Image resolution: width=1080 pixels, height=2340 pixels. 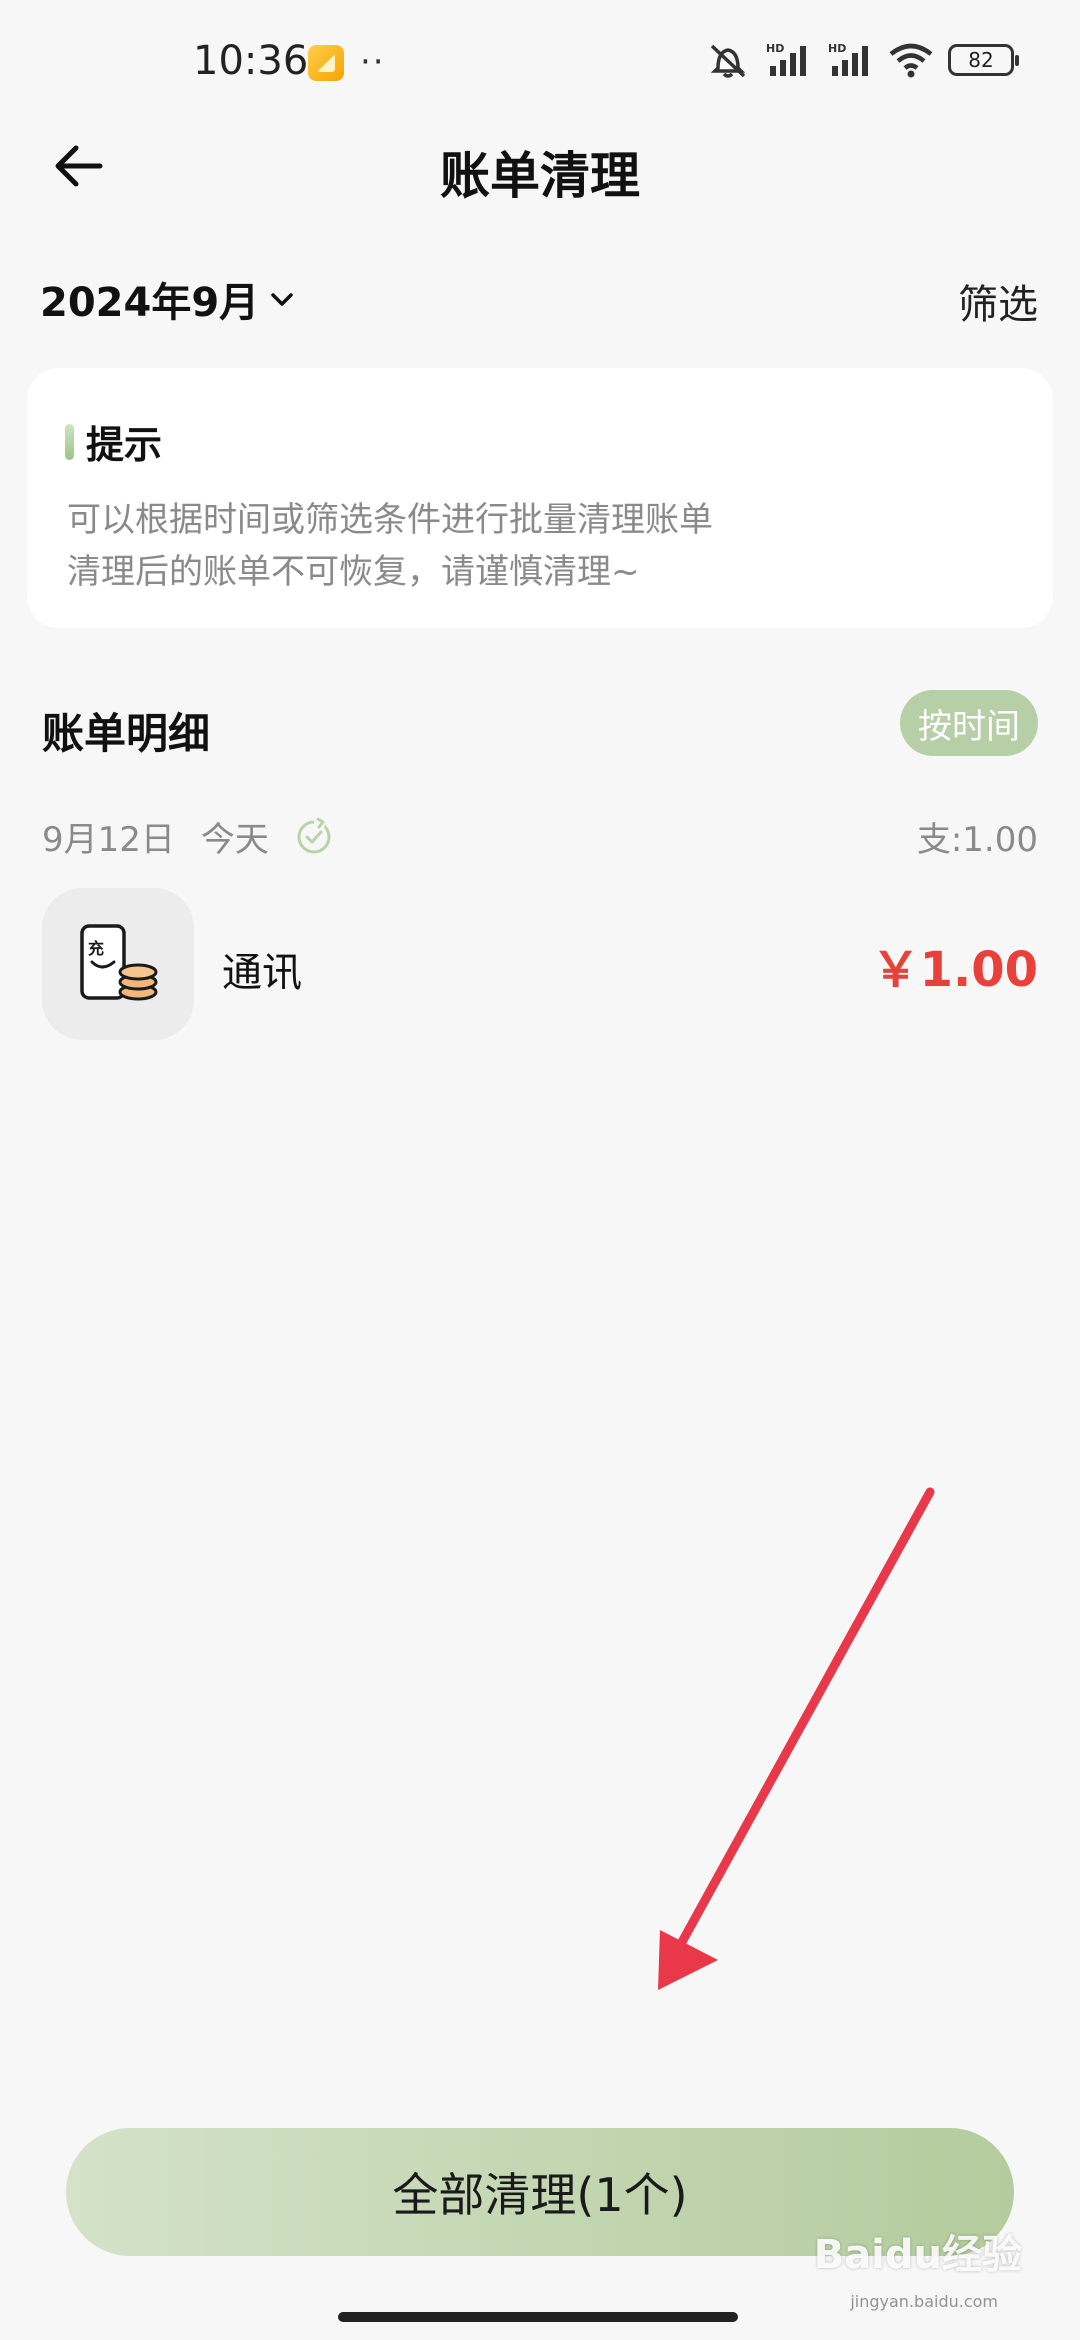 What do you see at coordinates (124, 445) in the screenshot?
I see `tip-title: 提示` at bounding box center [124, 445].